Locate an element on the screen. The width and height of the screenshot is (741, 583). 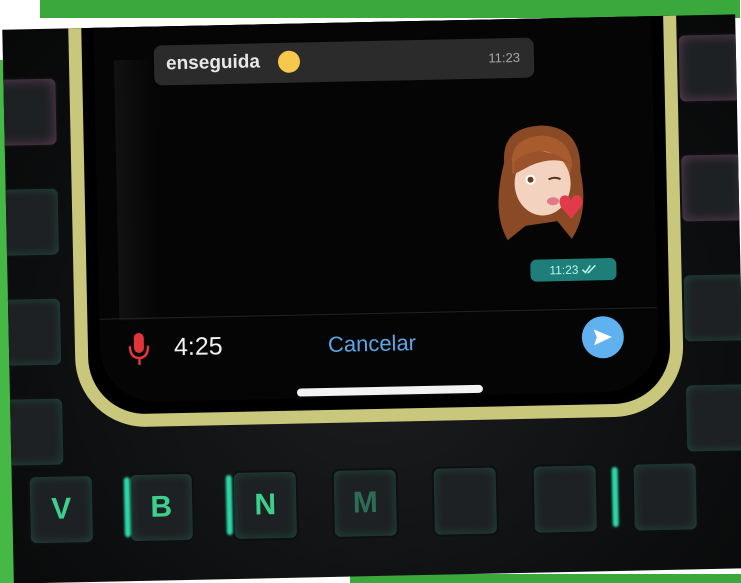
message-text: enseguida is located at coordinates (213, 63).